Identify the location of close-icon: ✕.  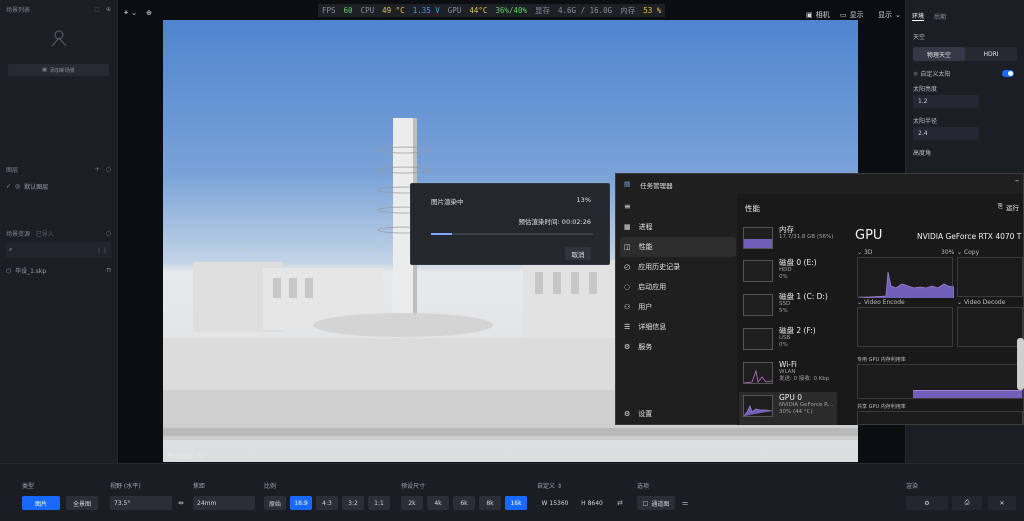
(1002, 503).